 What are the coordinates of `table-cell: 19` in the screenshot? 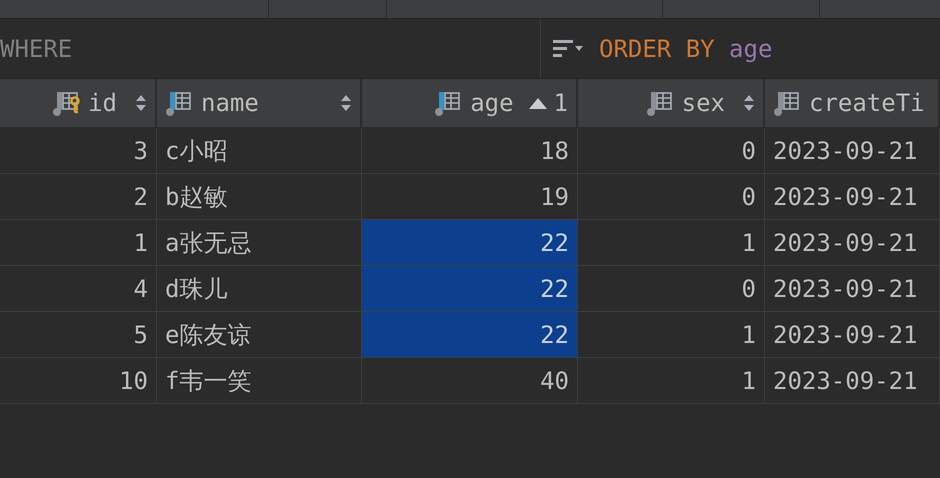 It's located at (470, 197).